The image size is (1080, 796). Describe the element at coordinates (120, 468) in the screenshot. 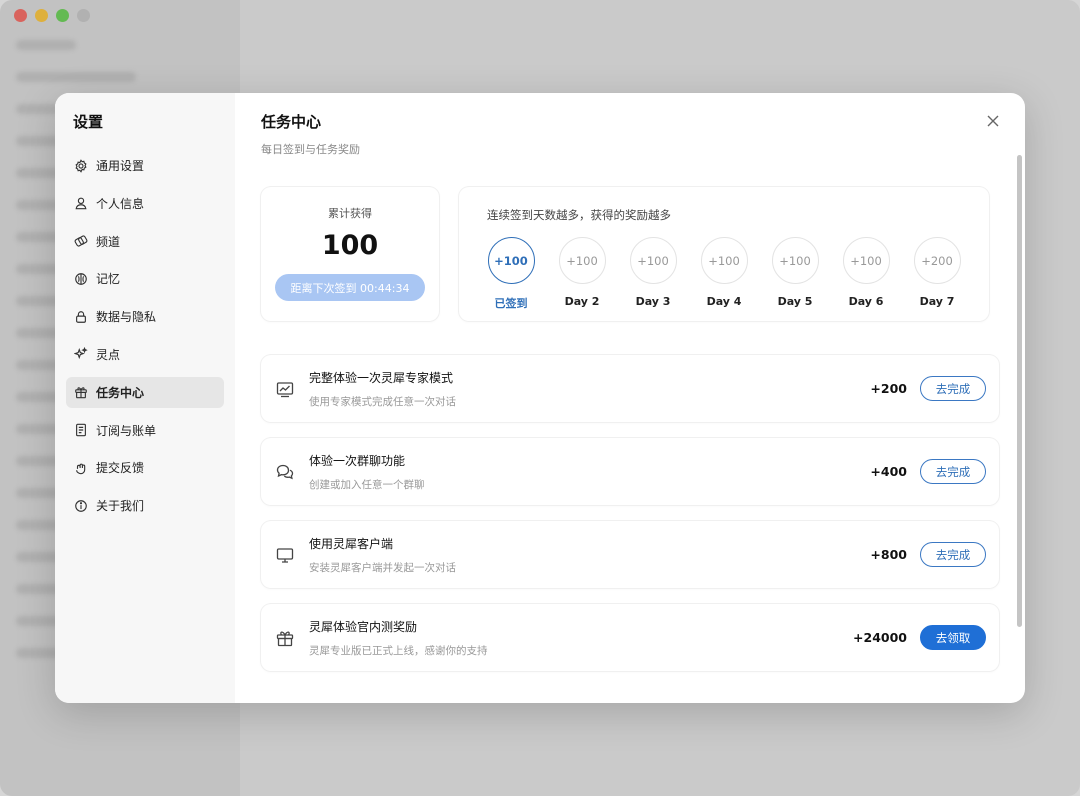

I see `sidebar-item-label: 提交反馈` at that location.